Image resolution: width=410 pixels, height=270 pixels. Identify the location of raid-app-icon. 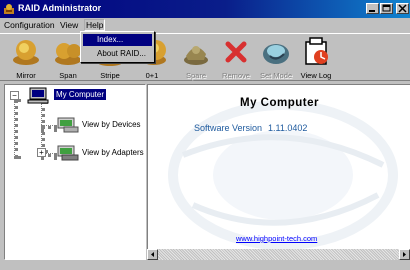
(9, 9).